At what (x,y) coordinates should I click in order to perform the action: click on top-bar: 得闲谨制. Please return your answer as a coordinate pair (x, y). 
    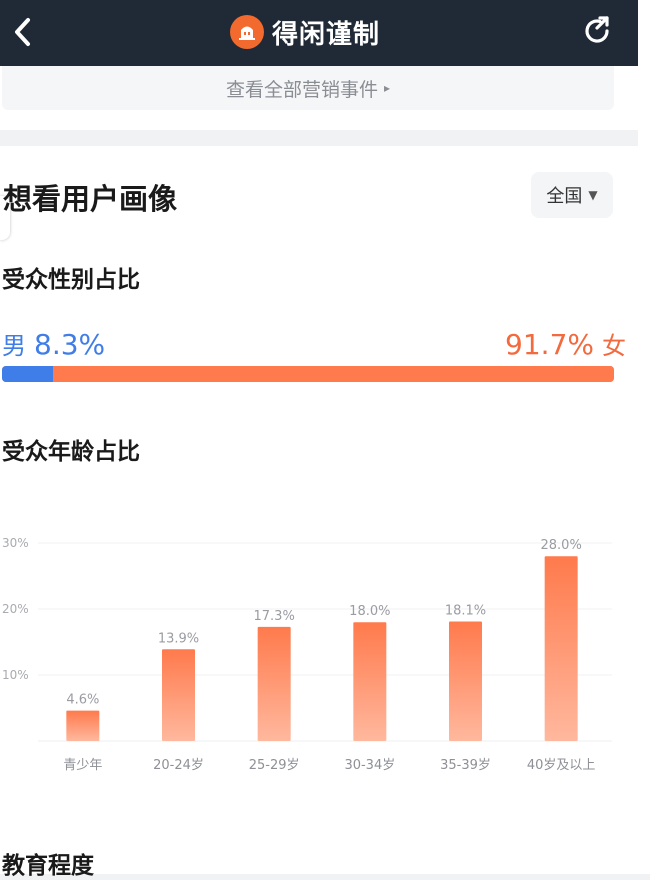
    Looking at the image, I should click on (319, 33).